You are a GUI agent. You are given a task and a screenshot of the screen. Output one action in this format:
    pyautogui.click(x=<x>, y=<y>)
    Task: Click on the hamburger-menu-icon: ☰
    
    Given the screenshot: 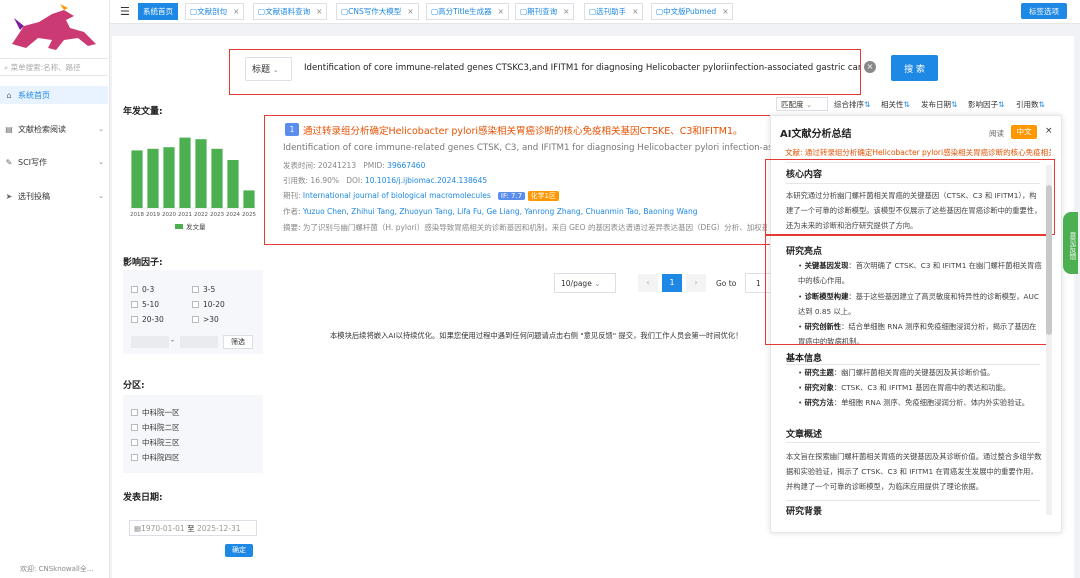 What is the action you would take?
    pyautogui.click(x=125, y=11)
    